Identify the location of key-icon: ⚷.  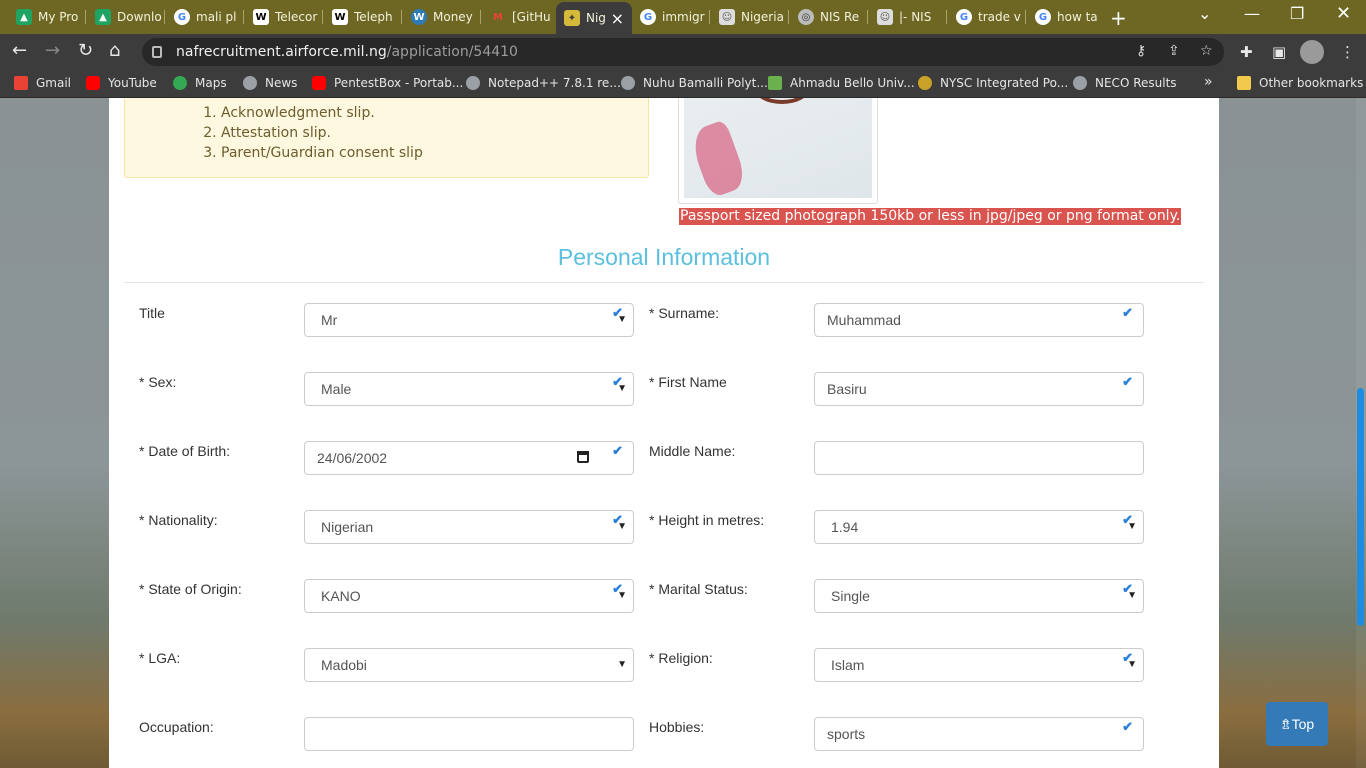
(1141, 51).